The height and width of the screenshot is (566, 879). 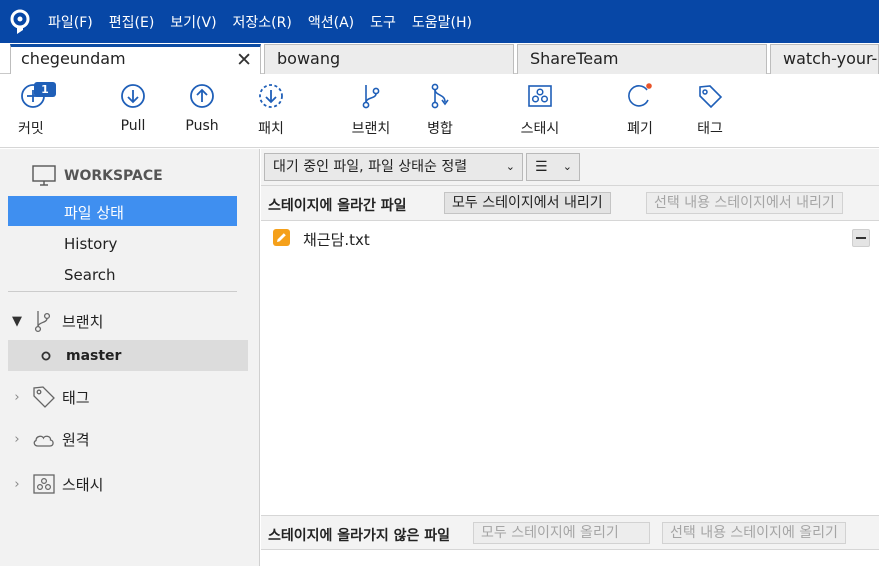 I want to click on sidebar-section-remotes: › 원격, so click(x=50, y=439).